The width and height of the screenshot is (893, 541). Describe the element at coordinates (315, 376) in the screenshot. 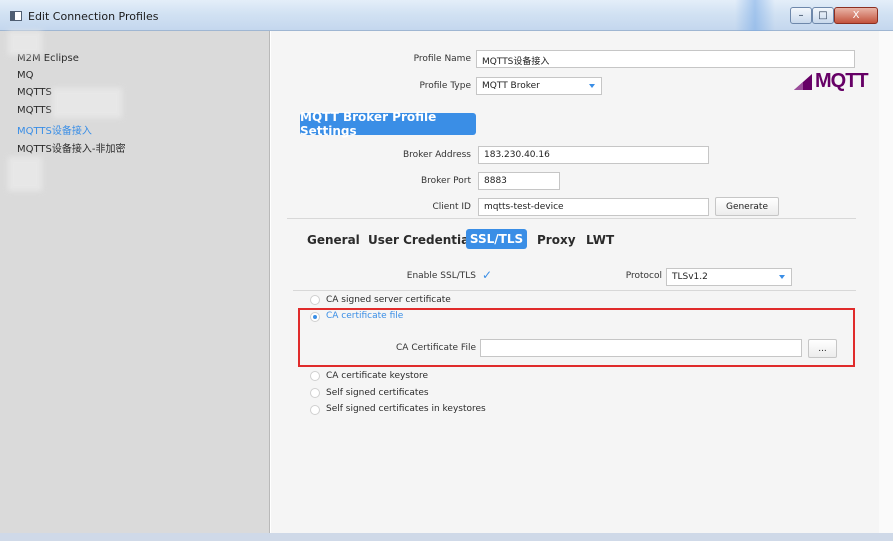

I see `radio-ca-certificate-keystore` at that location.